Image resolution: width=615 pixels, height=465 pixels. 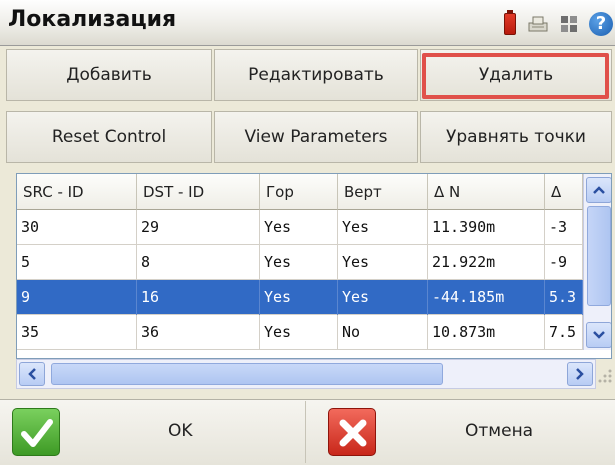 What do you see at coordinates (383, 332) in the screenshot?
I see `cell-vert: No` at bounding box center [383, 332].